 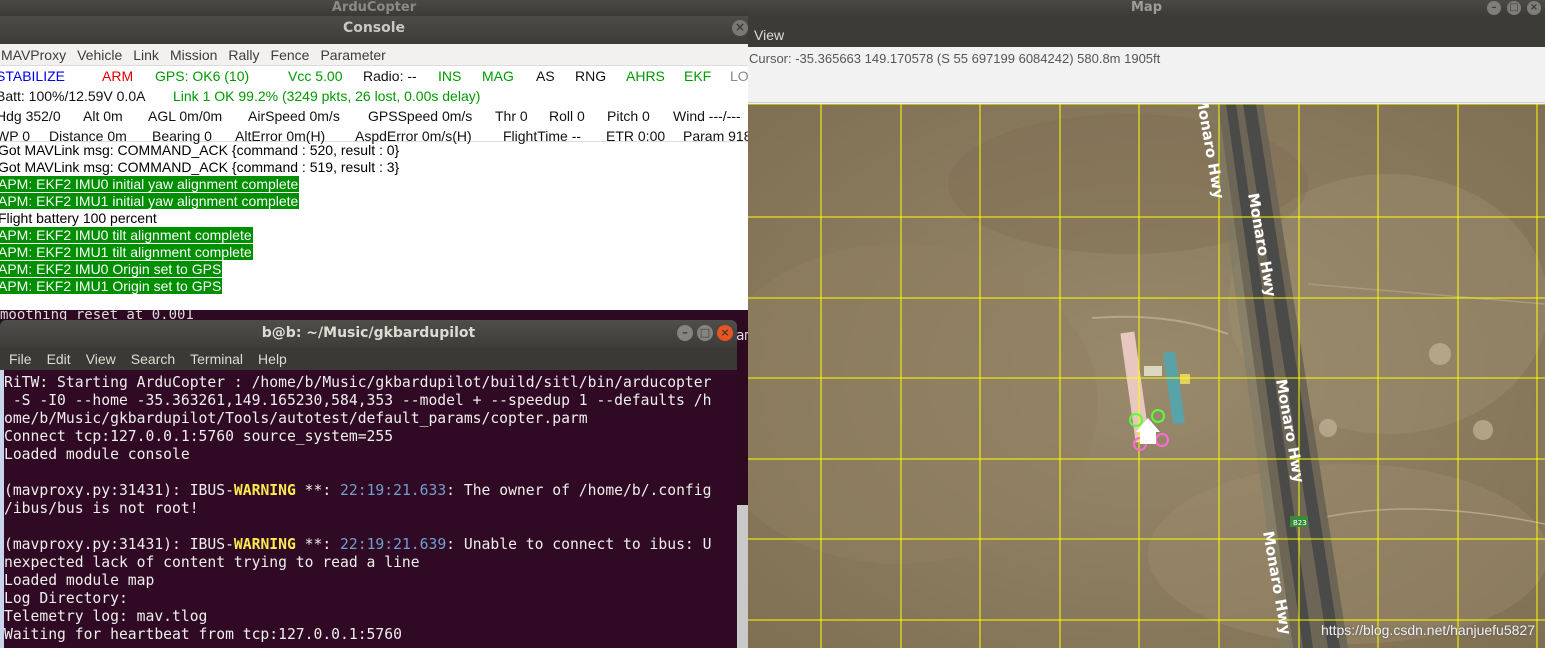 I want to click on menu-mission: Mission, so click(x=193, y=55).